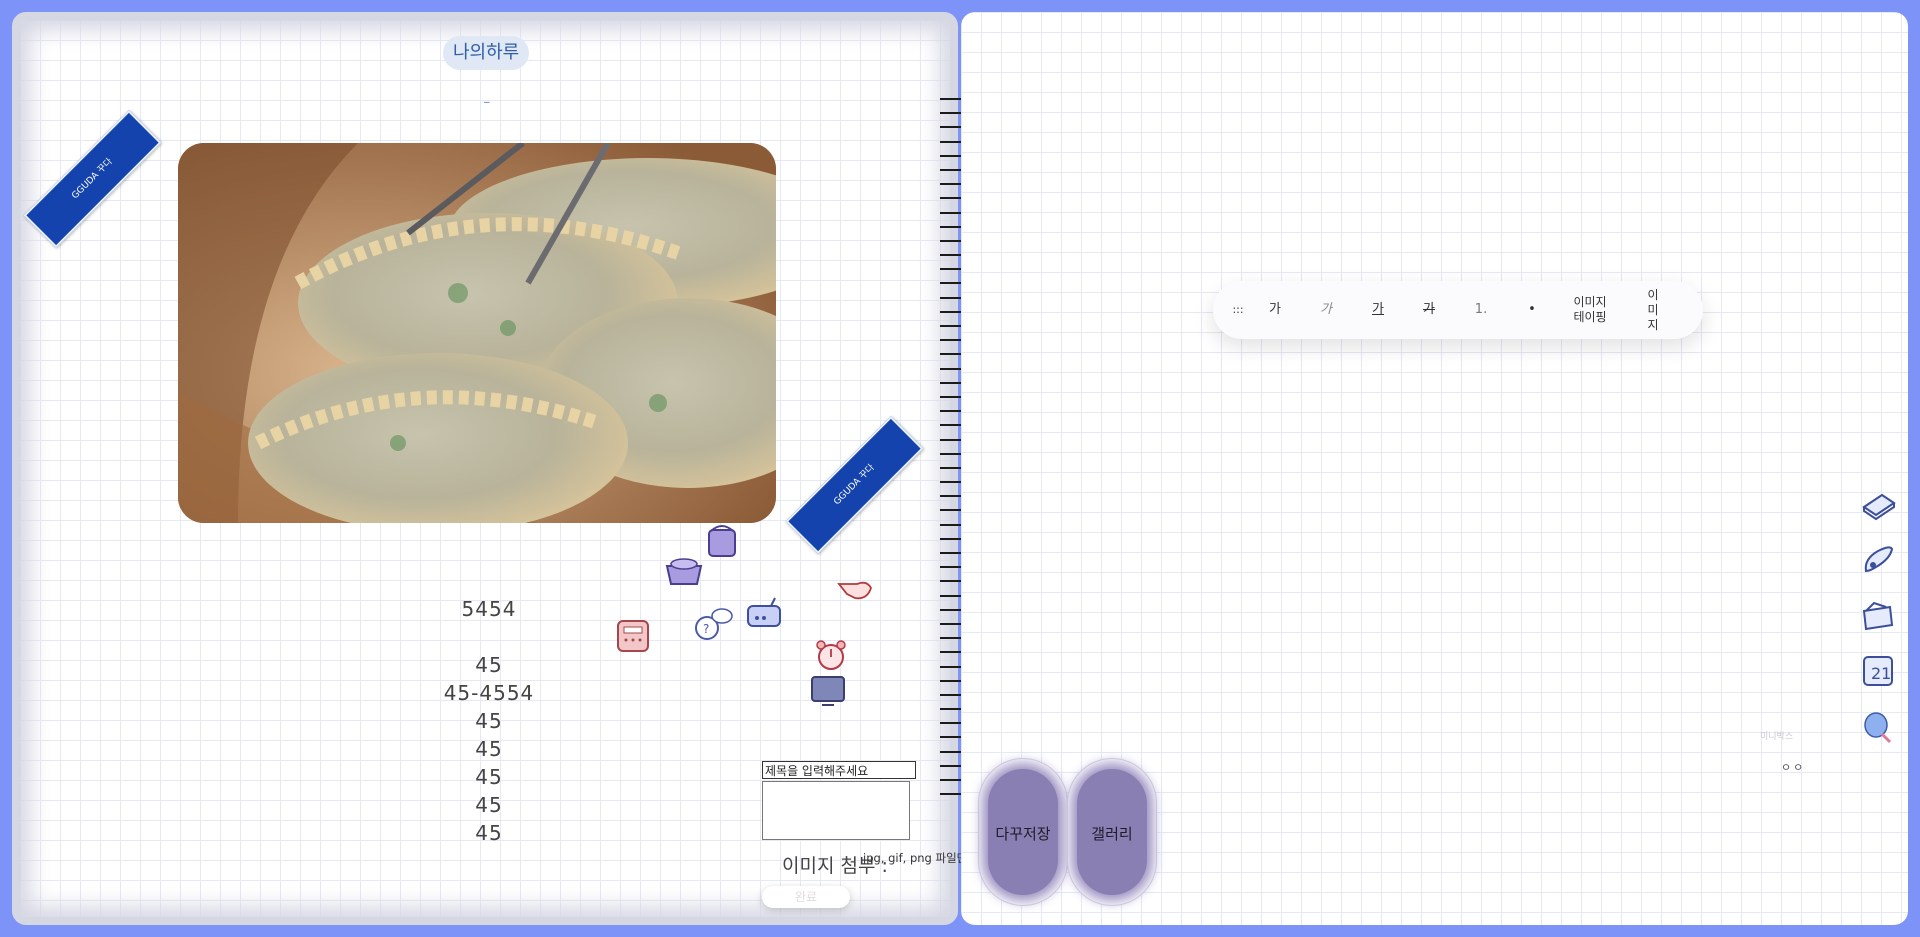 The width and height of the screenshot is (1920, 937). Describe the element at coordinates (828, 691) in the screenshot. I see `tv-sticker-icon` at that location.